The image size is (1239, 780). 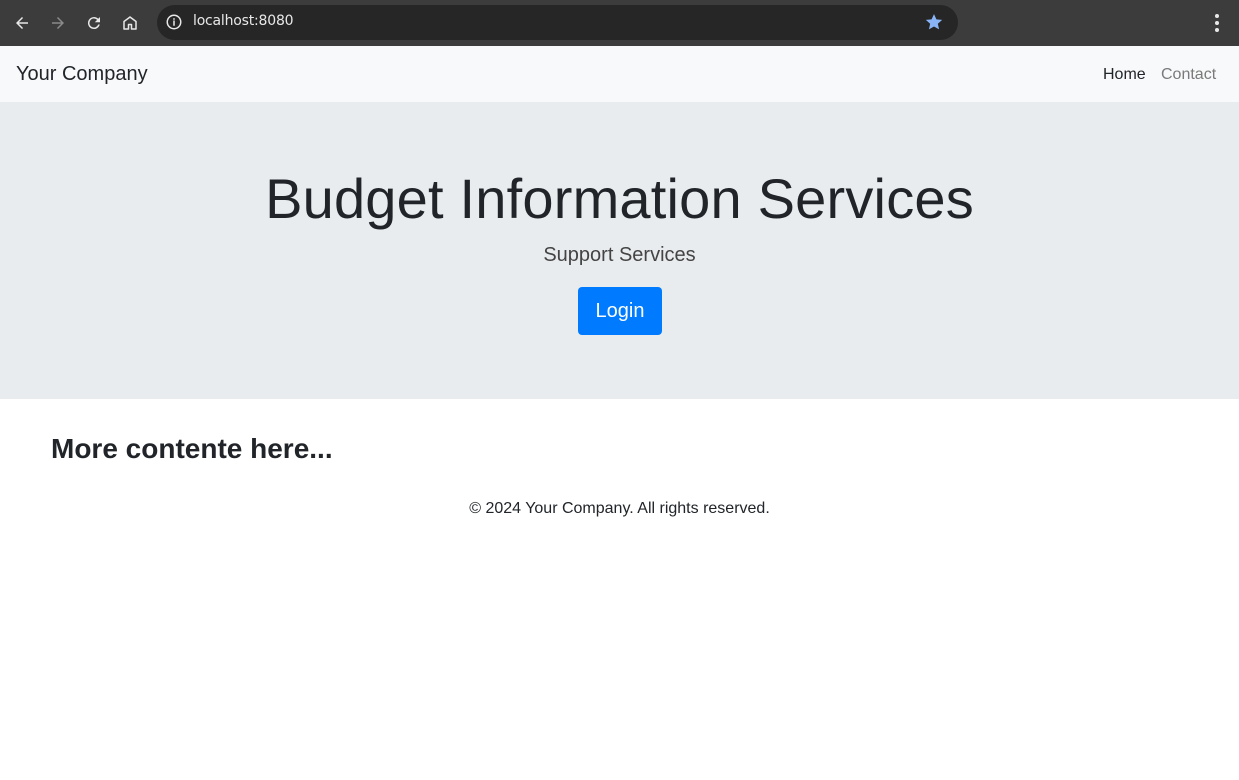 I want to click on star-icon, so click(x=934, y=22).